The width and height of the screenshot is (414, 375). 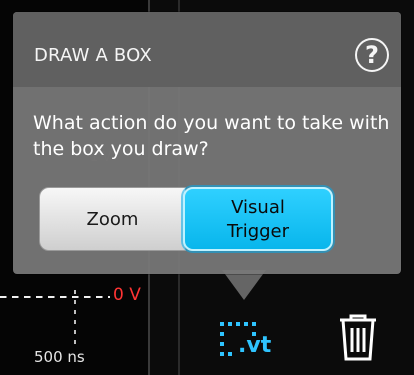 I want to click on question-circle-icon: ?, so click(x=372, y=55).